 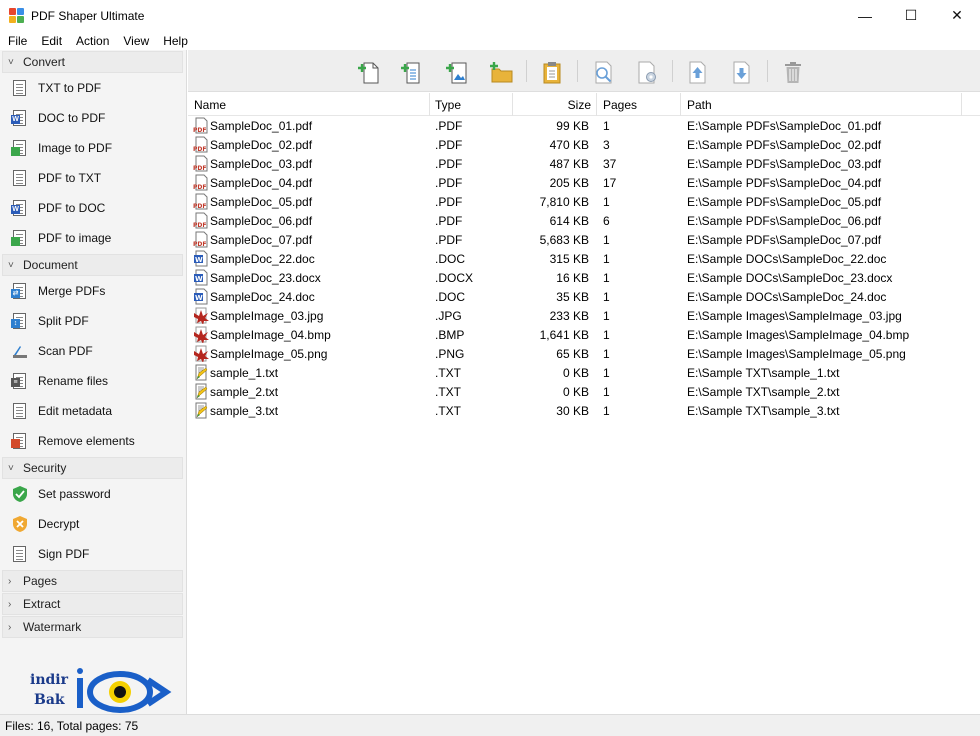 What do you see at coordinates (20, 524) in the screenshot?
I see `shield-x-icon` at bounding box center [20, 524].